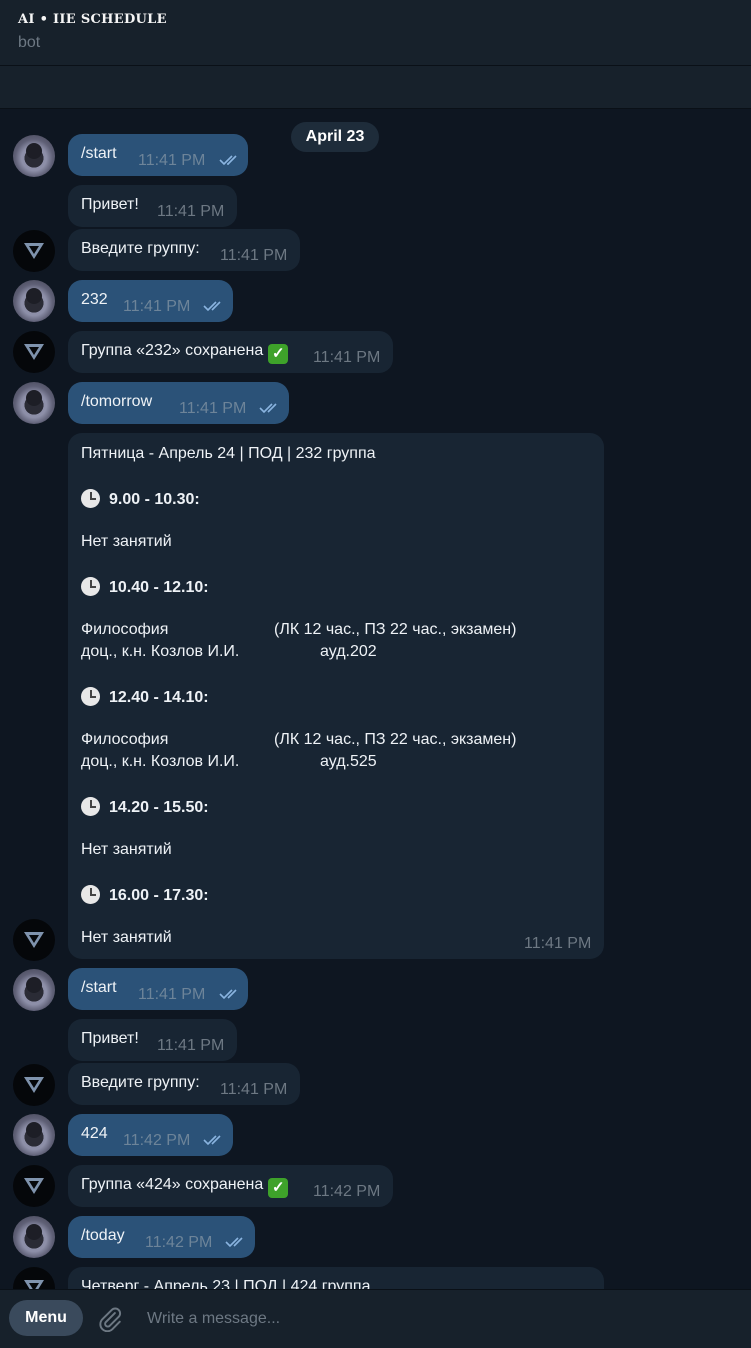 This screenshot has width=751, height=1348. What do you see at coordinates (159, 895) in the screenshot?
I see `slot-time-text: 16.00 - 17.30:` at bounding box center [159, 895].